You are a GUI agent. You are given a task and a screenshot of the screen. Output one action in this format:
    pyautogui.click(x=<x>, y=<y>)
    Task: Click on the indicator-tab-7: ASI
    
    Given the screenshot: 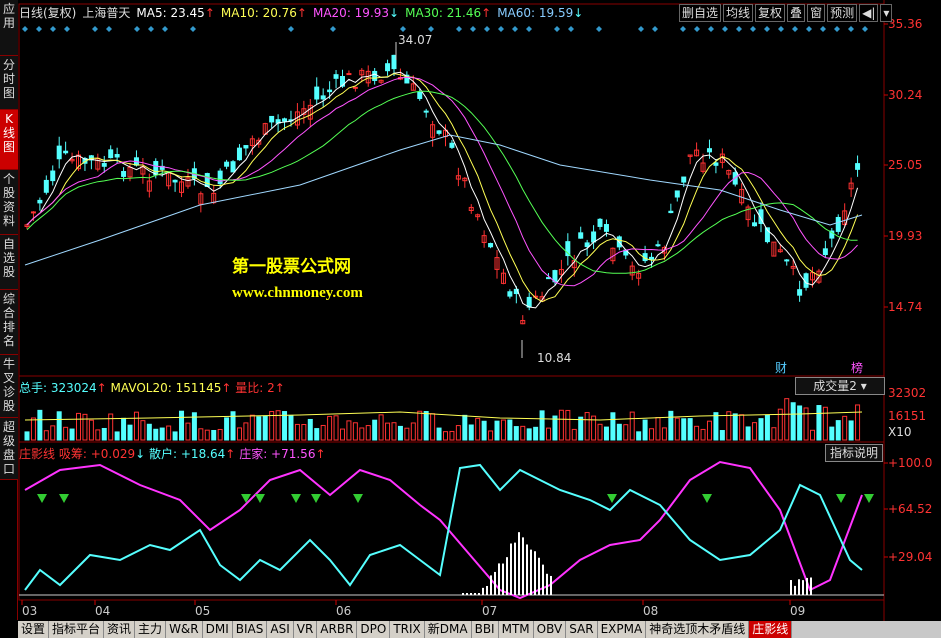 What is the action you would take?
    pyautogui.click(x=280, y=629)
    